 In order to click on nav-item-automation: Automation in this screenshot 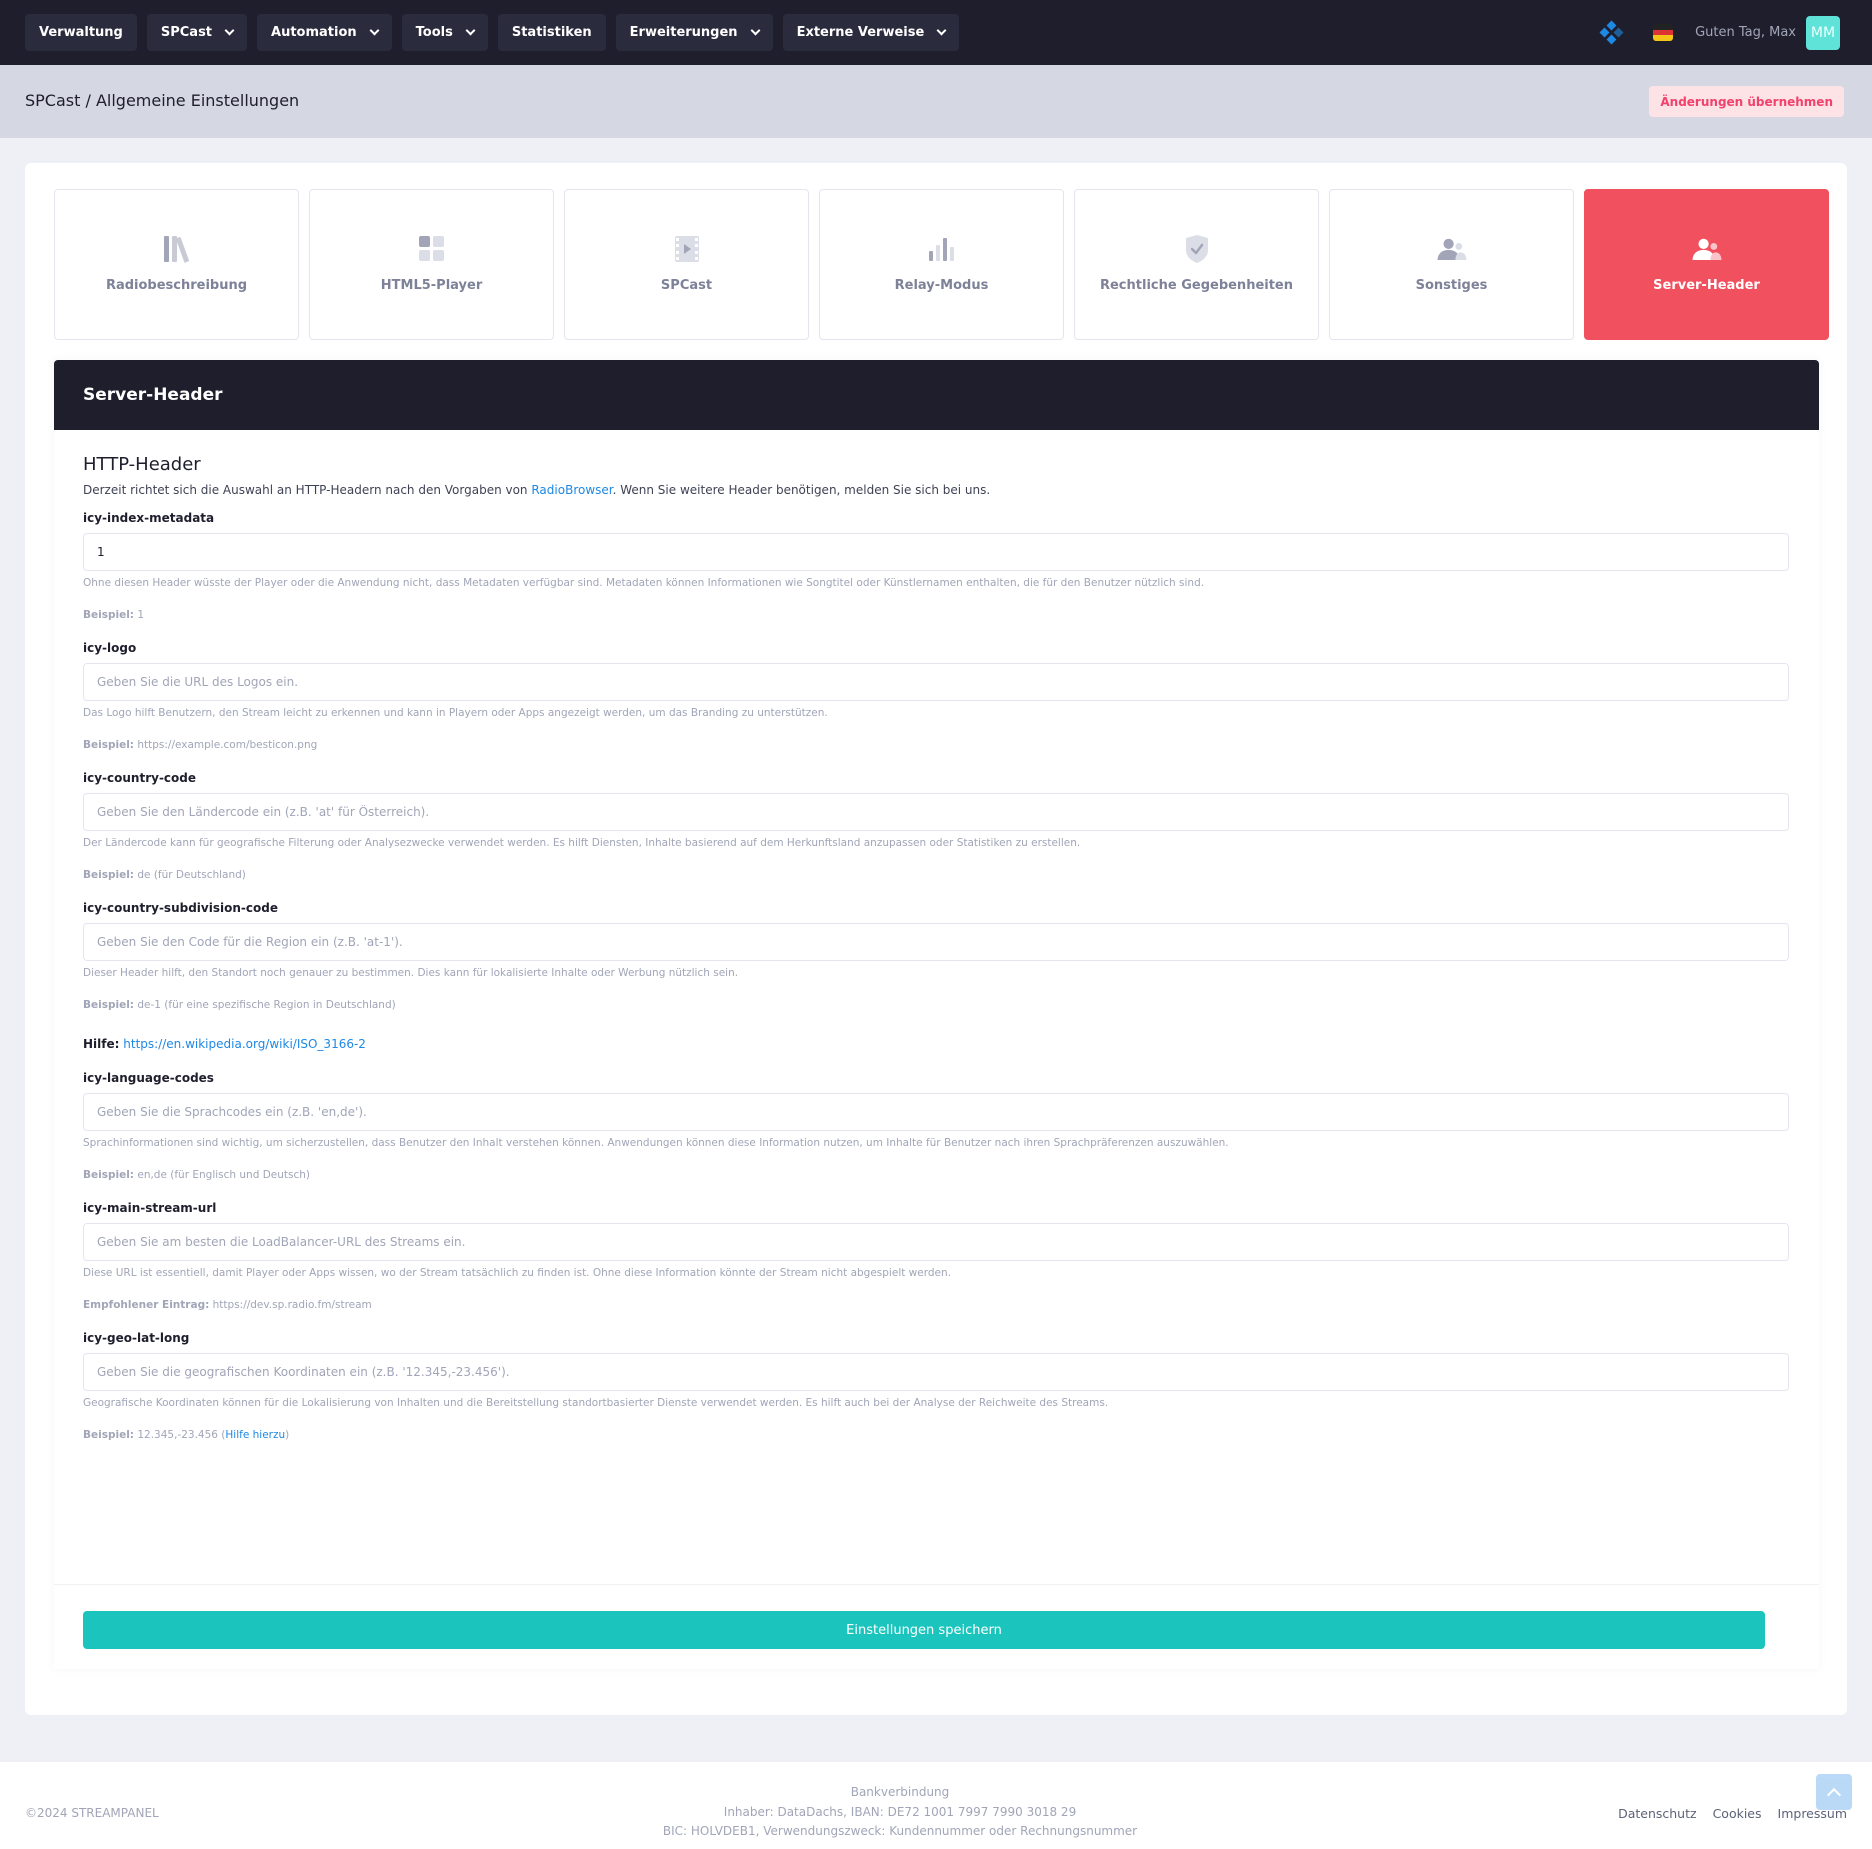, I will do `click(324, 32)`.